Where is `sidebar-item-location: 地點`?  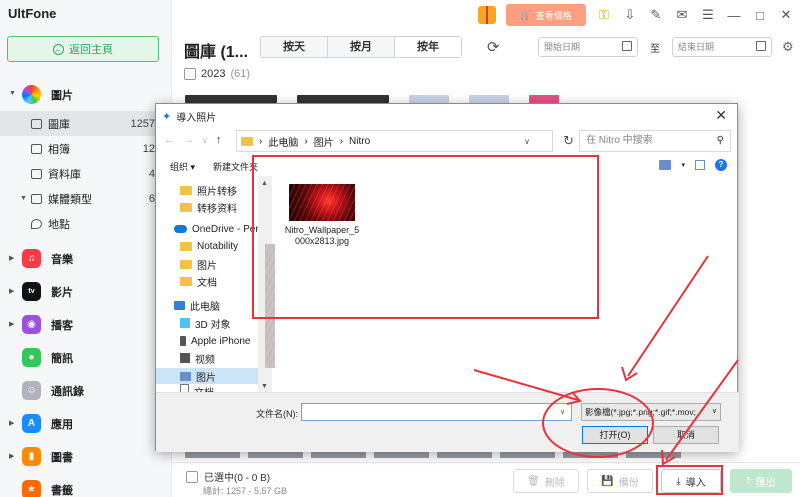 sidebar-item-location: 地點 is located at coordinates (86, 223).